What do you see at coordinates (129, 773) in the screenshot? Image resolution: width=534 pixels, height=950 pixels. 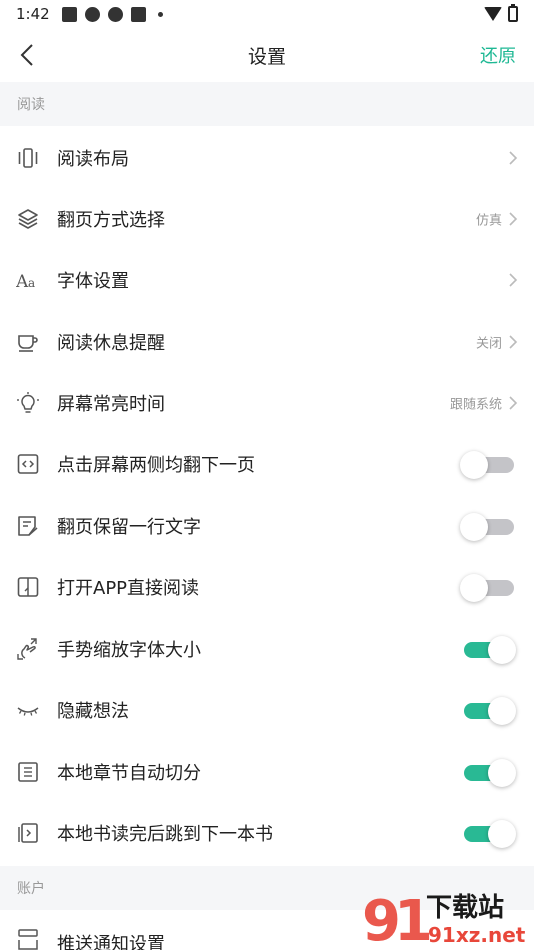 I see `setting-label: 本地章节自动切分` at bounding box center [129, 773].